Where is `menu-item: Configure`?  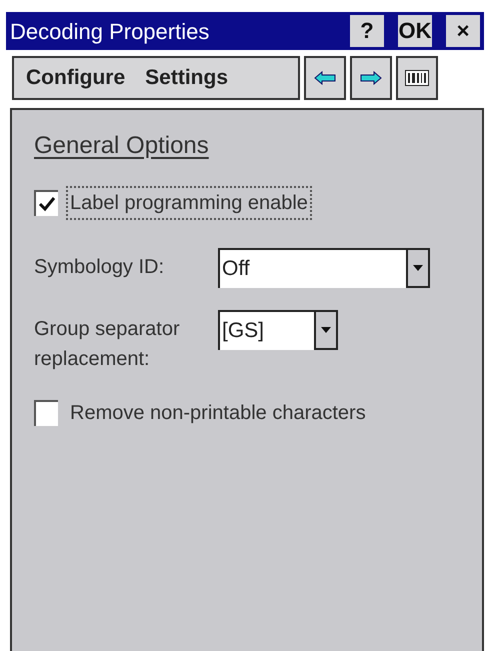 menu-item: Configure is located at coordinates (76, 78).